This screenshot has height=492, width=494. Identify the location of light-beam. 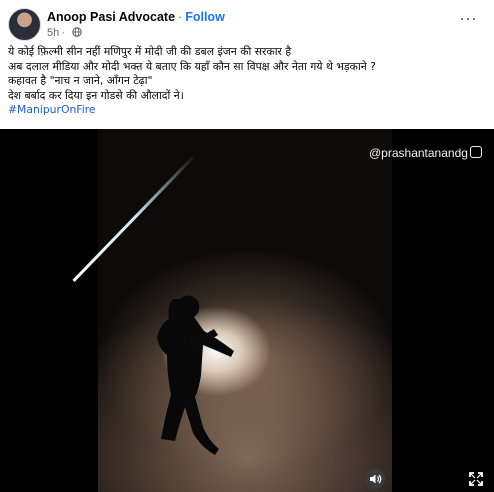
(134, 218).